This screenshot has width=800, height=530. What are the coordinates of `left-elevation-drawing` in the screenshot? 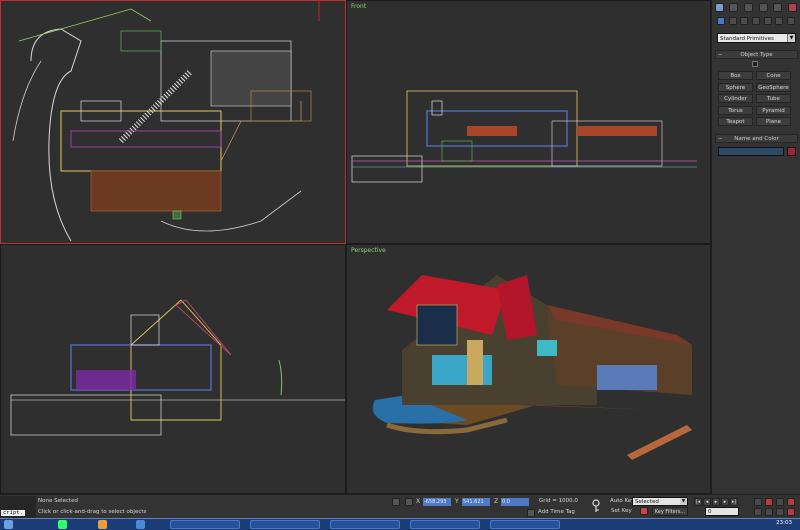 It's located at (177, 367).